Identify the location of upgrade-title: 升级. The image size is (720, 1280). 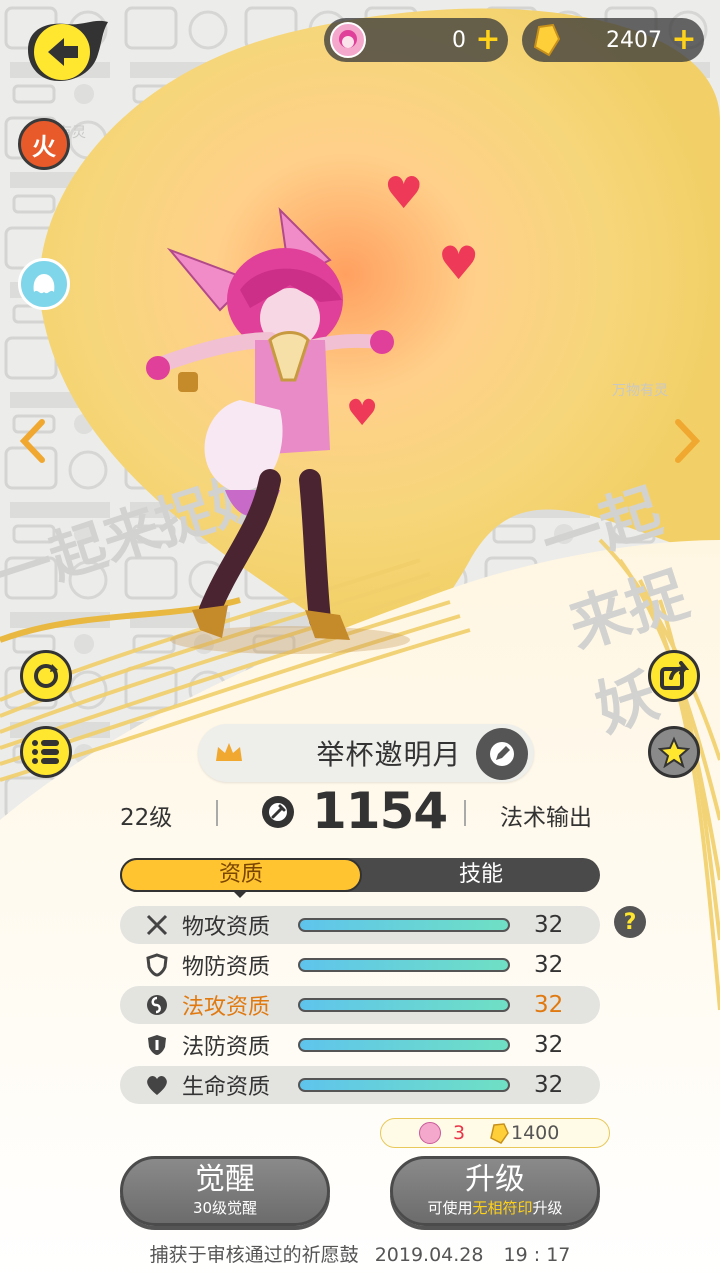
(495, 1179).